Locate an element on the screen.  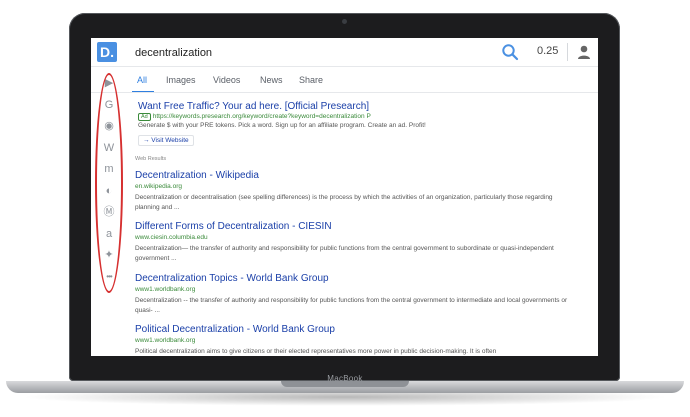
presearch-logo: D. is located at coordinates (107, 52).